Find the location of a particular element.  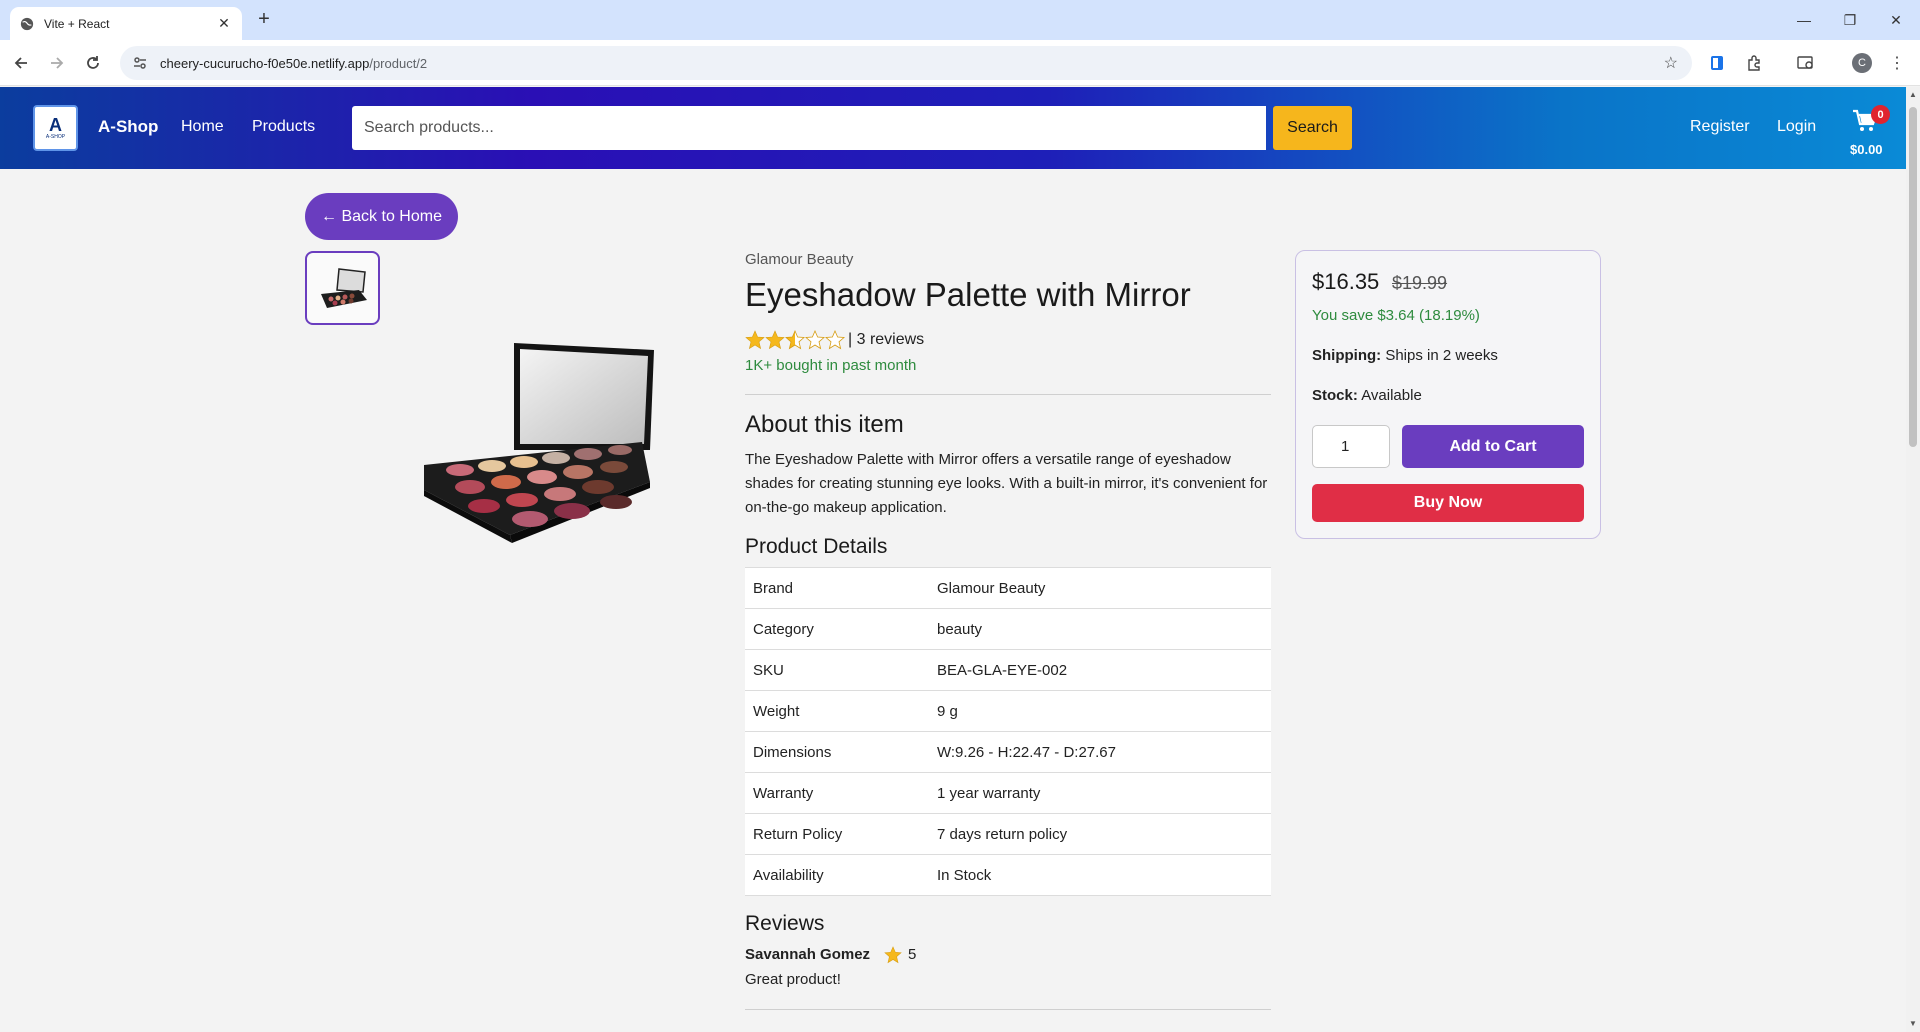

brand-name: A-Shop is located at coordinates (128, 127).